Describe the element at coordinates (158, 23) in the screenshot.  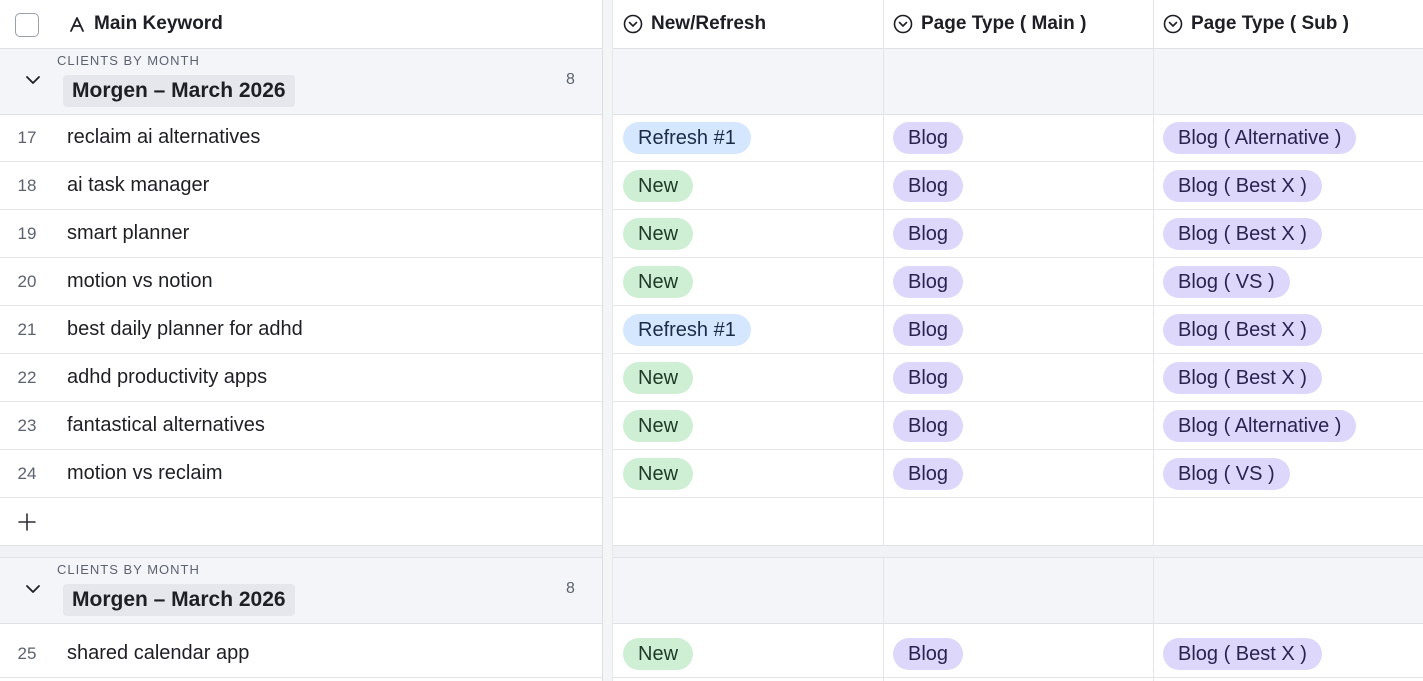
I see `column-title: Main Keyword` at that location.